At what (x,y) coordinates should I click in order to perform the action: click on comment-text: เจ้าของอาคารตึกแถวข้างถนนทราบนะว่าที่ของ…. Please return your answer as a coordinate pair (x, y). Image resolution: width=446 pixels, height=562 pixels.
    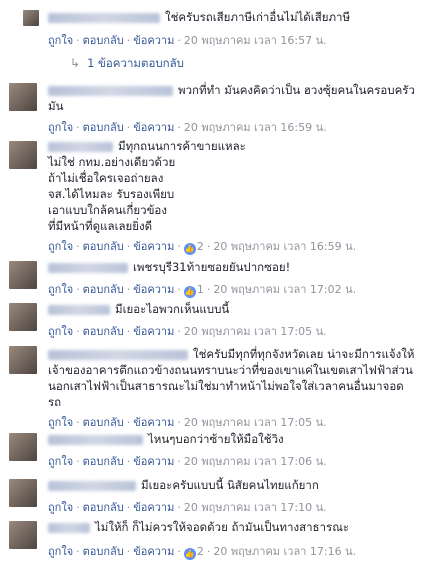
    Looking at the image, I should click on (230, 370).